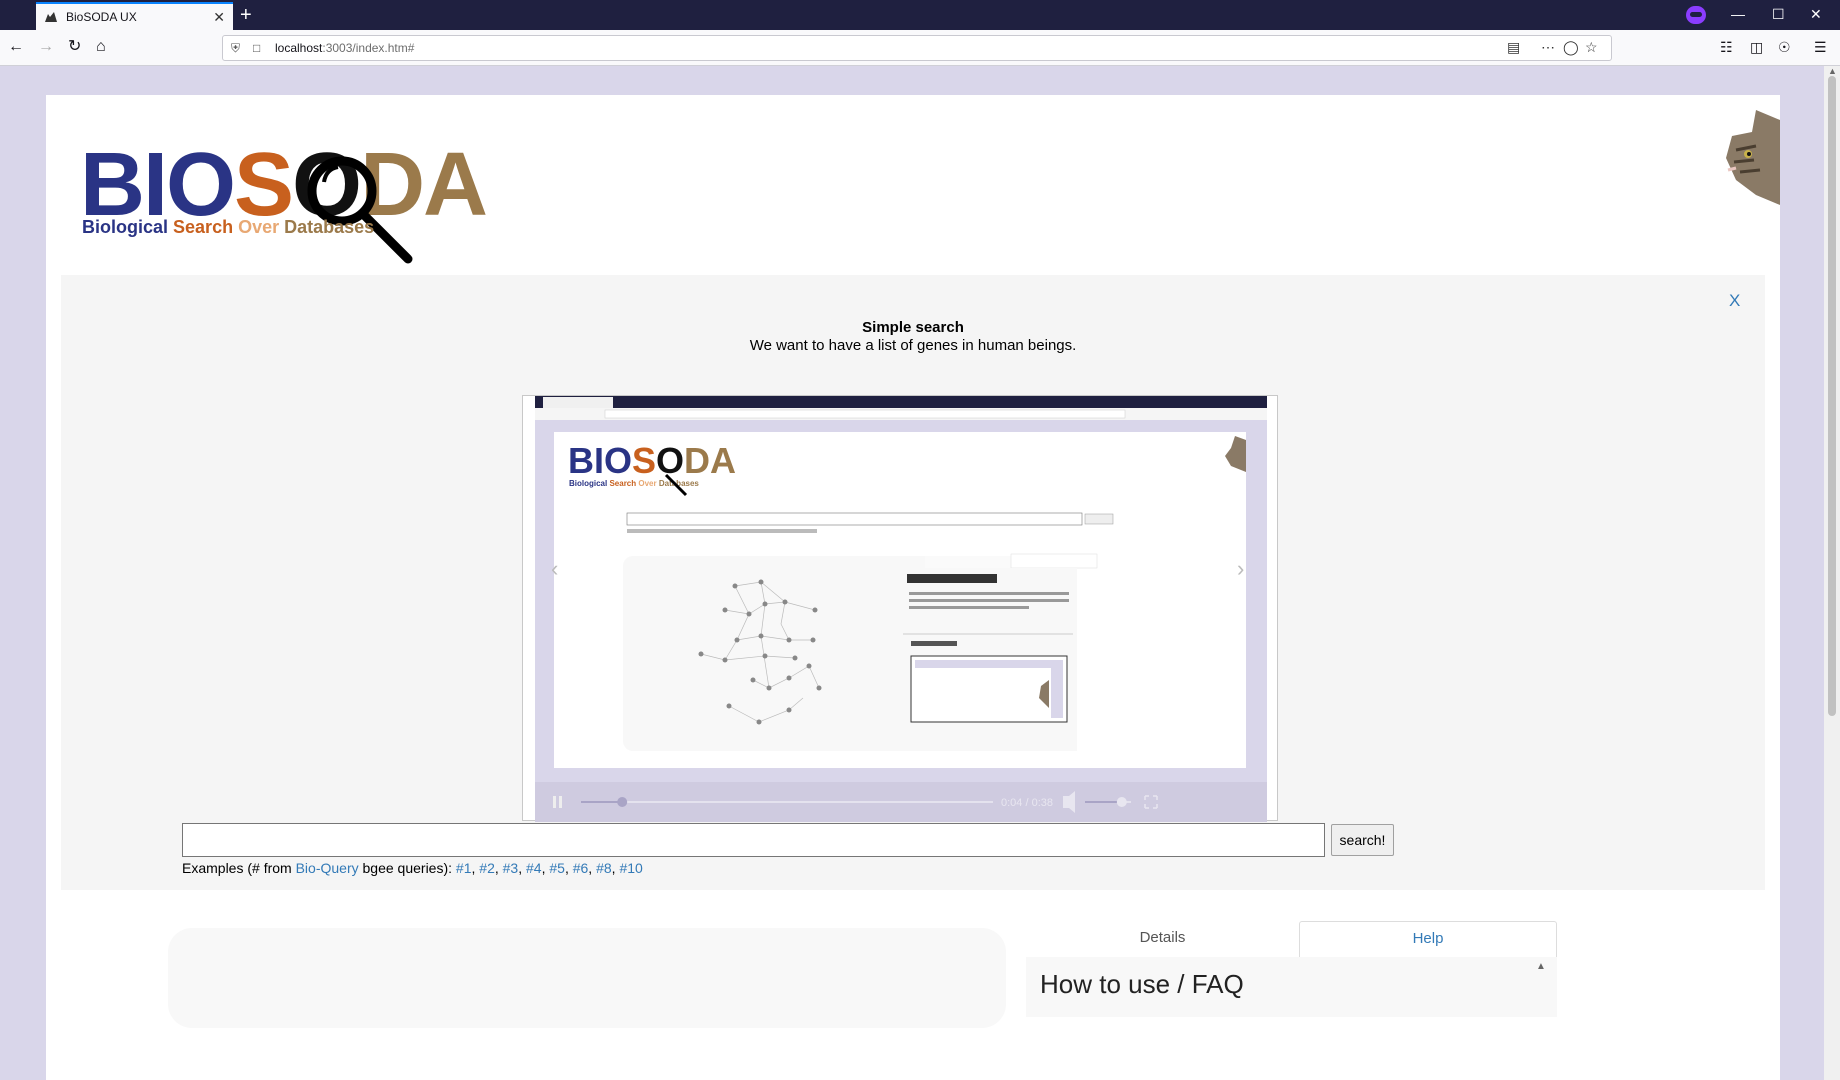 The image size is (1840, 1080). What do you see at coordinates (1753, 157) in the screenshot?
I see `cat-peek-icon` at bounding box center [1753, 157].